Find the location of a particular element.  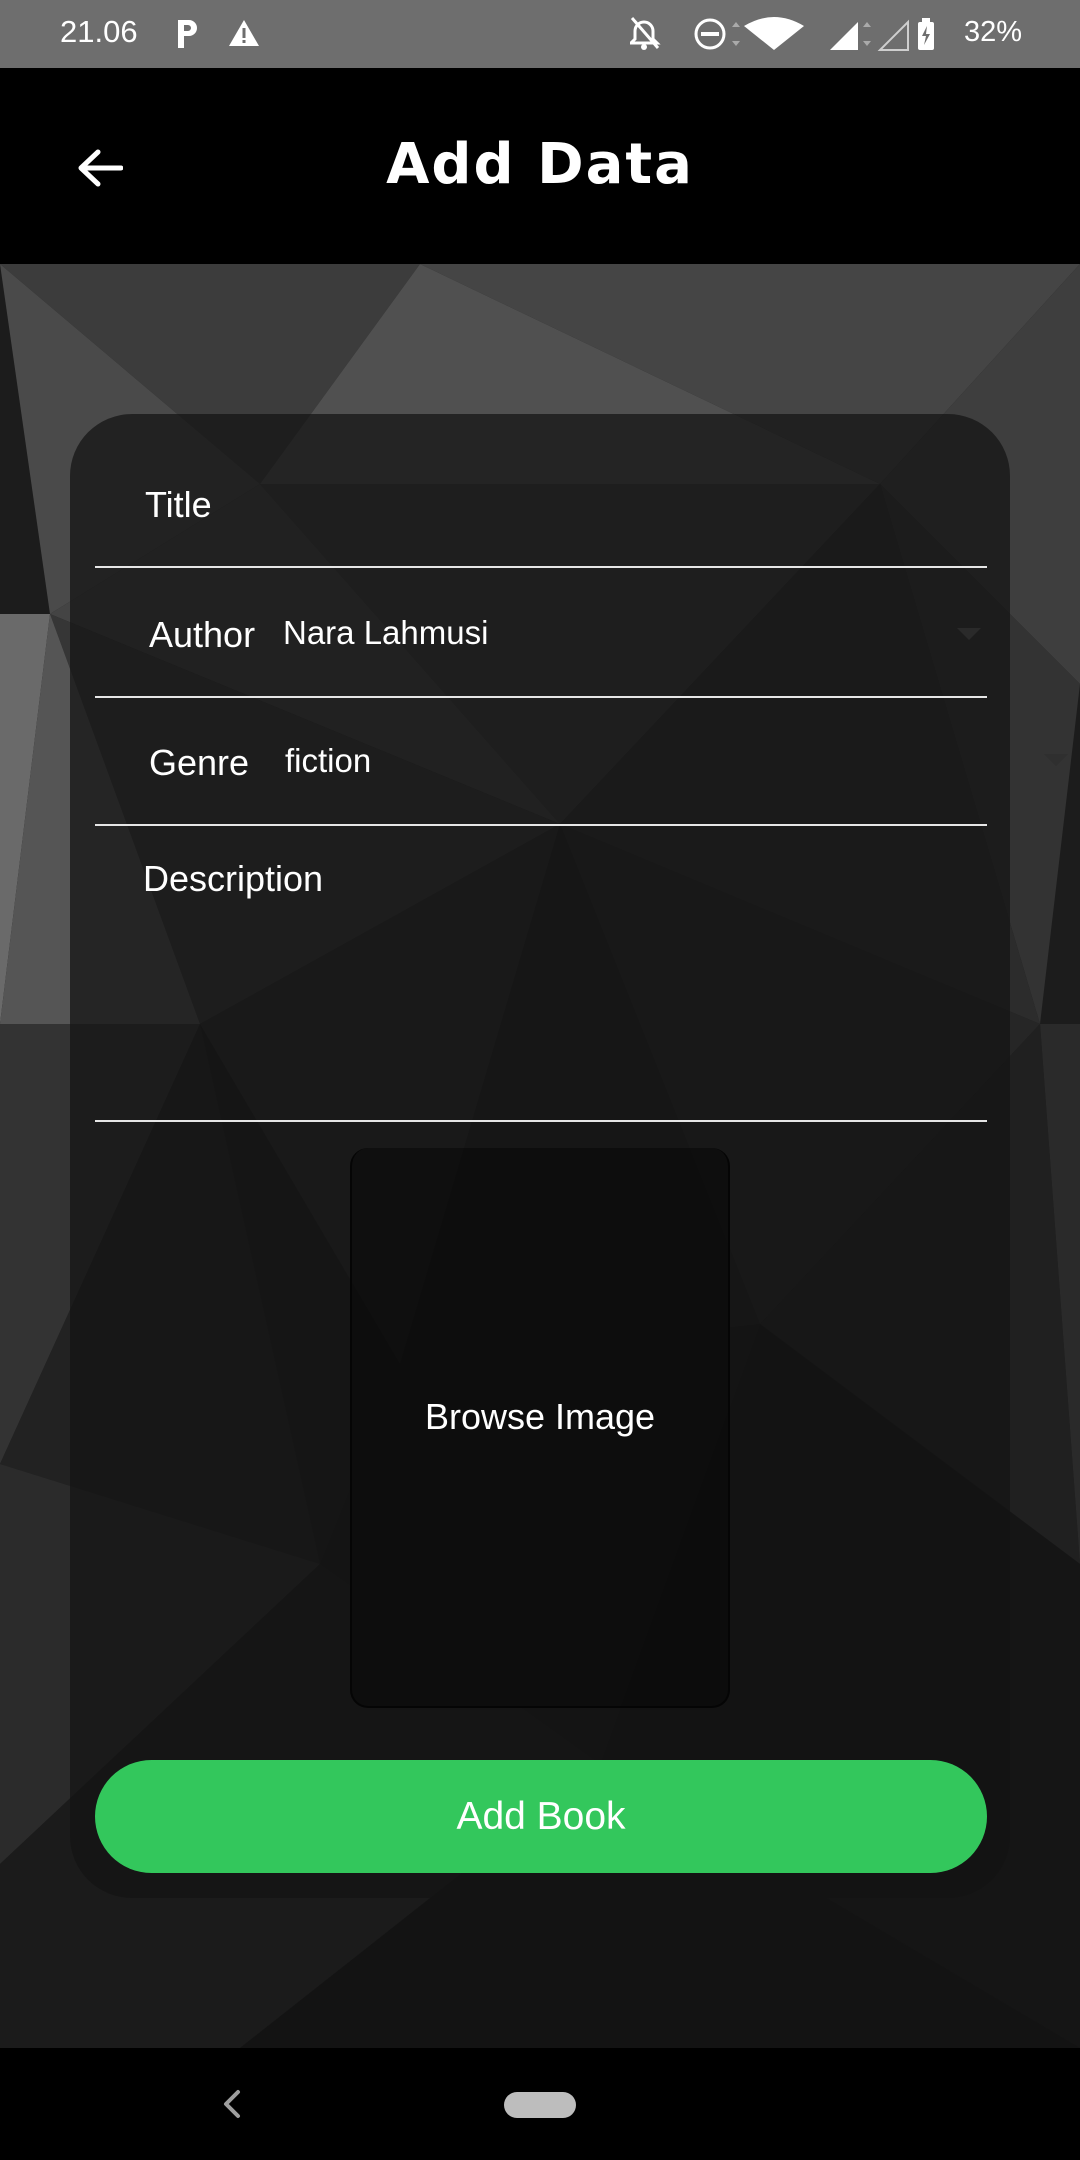

nav-back-icon is located at coordinates (232, 2104).